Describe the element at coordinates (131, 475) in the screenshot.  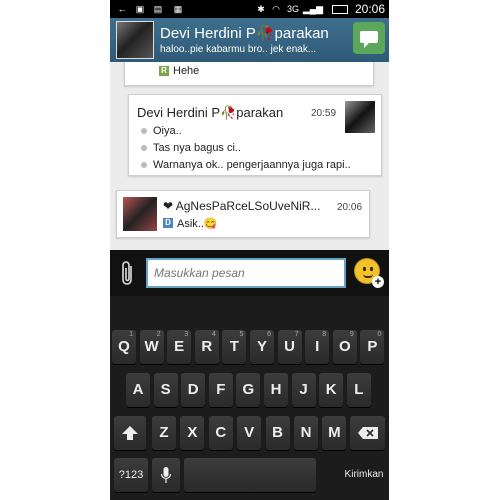
I see `symbols-key: ?123` at that location.